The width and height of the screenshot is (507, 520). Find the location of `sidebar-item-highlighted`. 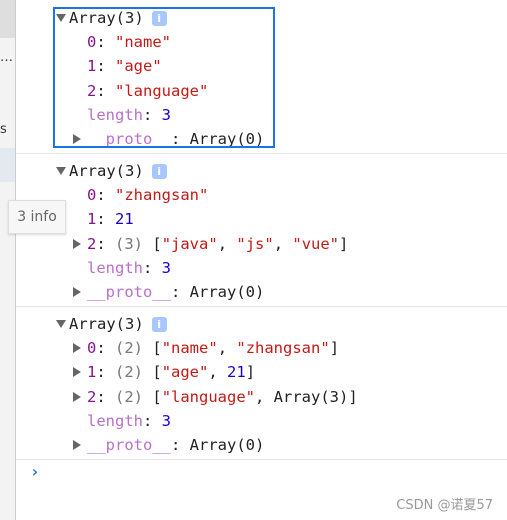

sidebar-item-highlighted is located at coordinates (7, 165).